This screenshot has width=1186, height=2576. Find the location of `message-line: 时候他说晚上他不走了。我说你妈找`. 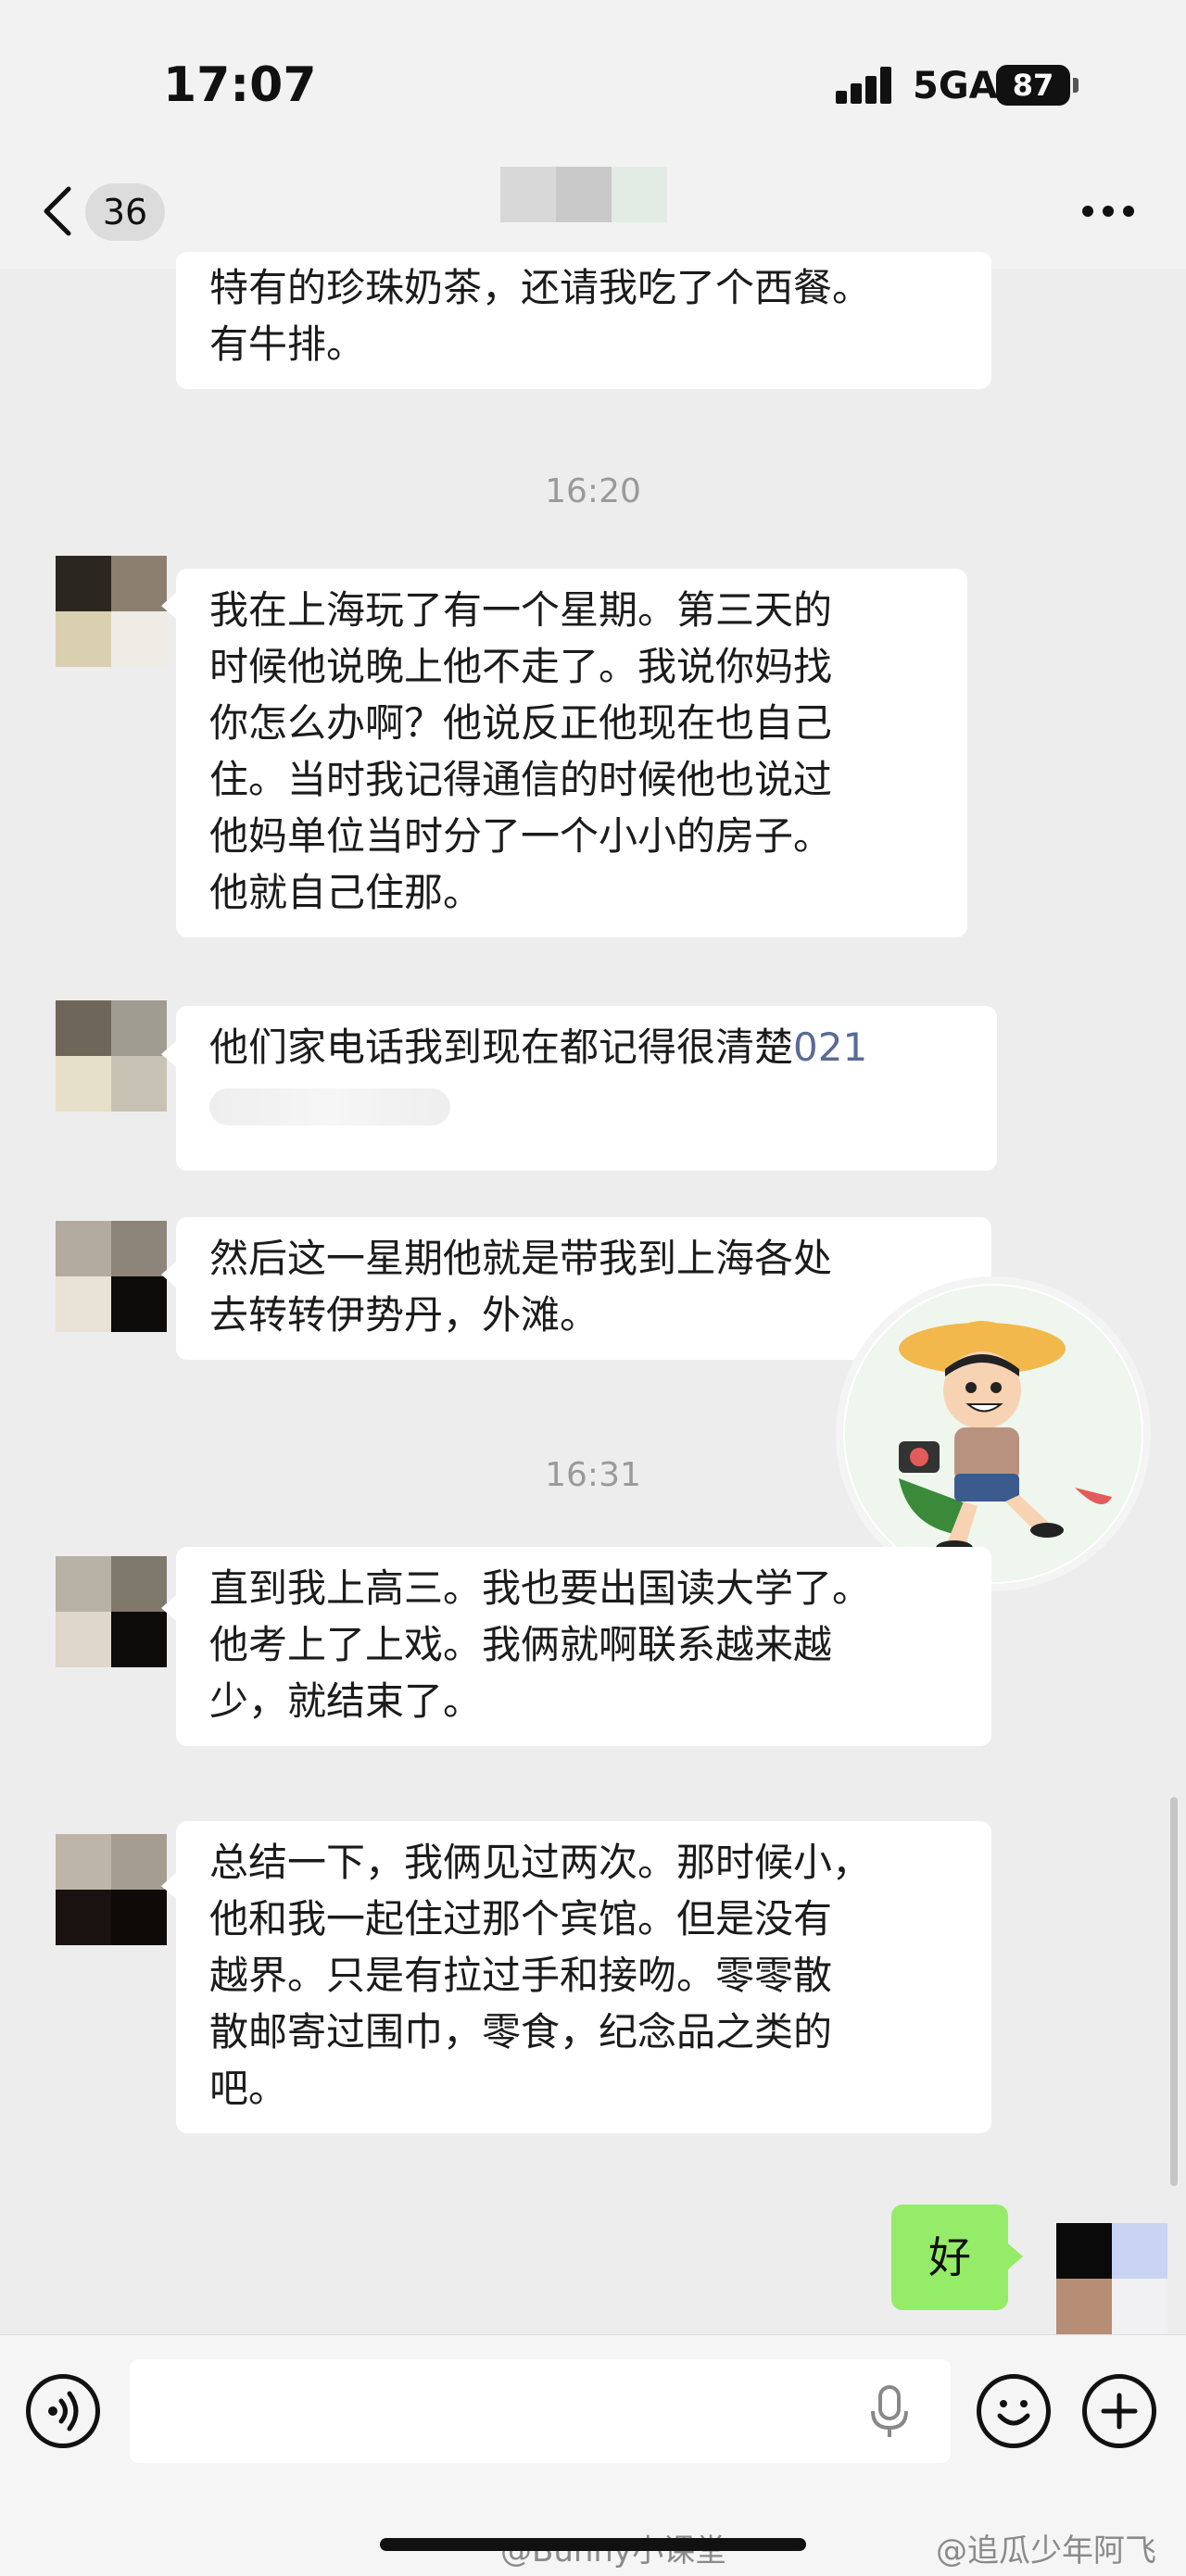

message-line: 时候他说晚上他不走了。我说你妈找 is located at coordinates (521, 666).